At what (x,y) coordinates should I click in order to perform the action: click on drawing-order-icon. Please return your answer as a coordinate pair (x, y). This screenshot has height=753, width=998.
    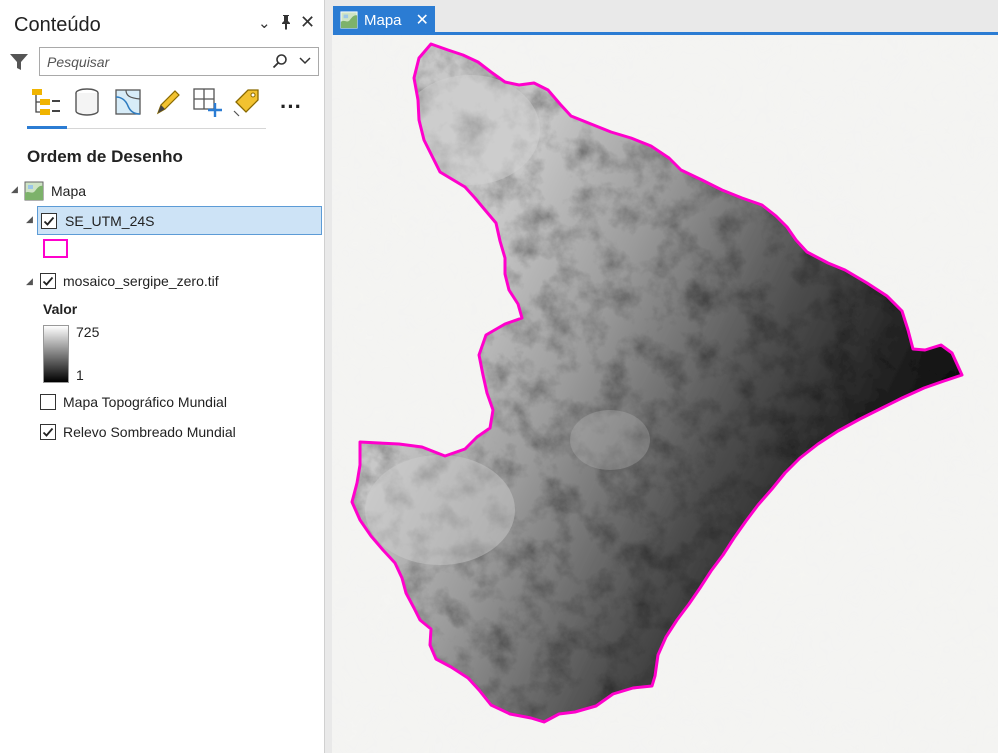
    Looking at the image, I should click on (45, 102).